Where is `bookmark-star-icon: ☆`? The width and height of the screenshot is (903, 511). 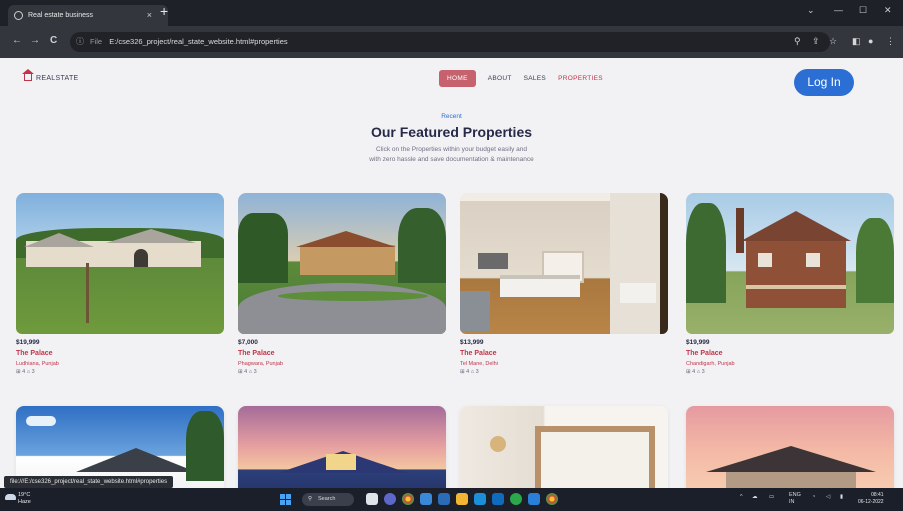
bookmark-star-icon: ☆ is located at coordinates (833, 41).